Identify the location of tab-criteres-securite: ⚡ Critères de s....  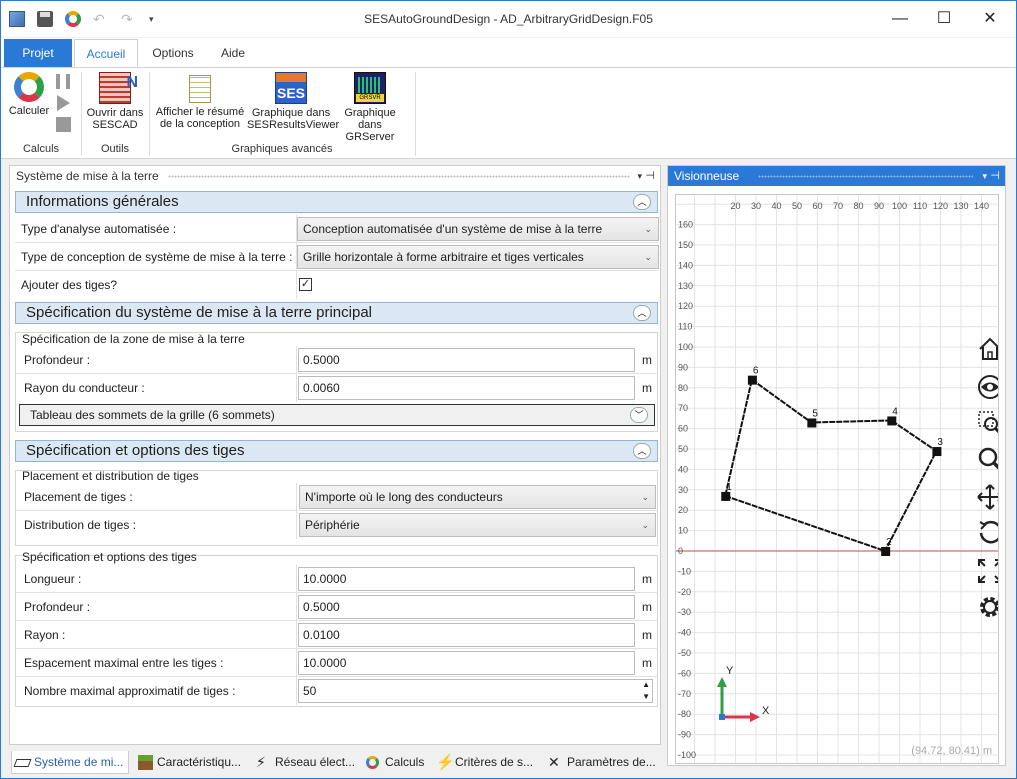
(489, 762).